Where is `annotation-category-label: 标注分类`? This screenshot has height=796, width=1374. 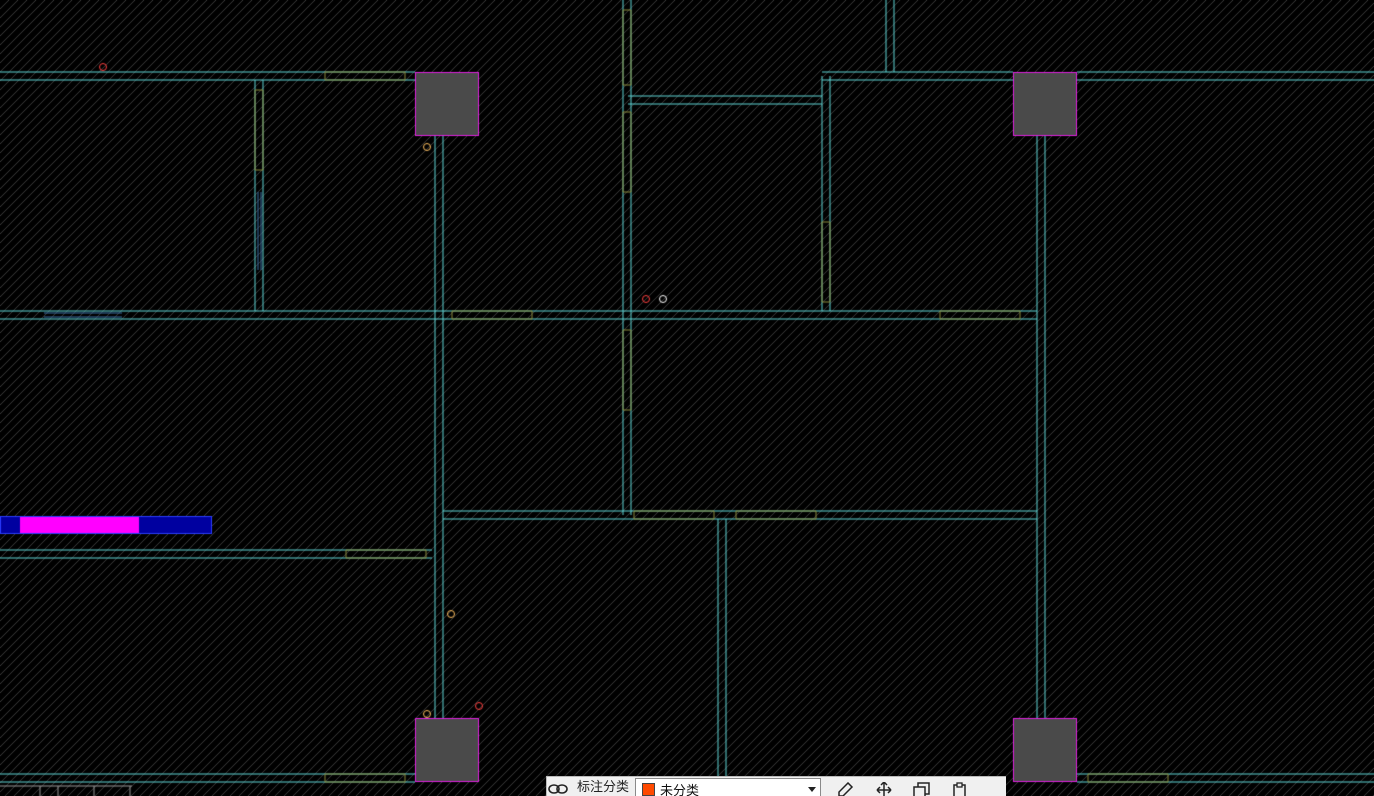
annotation-category-label: 标注分类 is located at coordinates (603, 786).